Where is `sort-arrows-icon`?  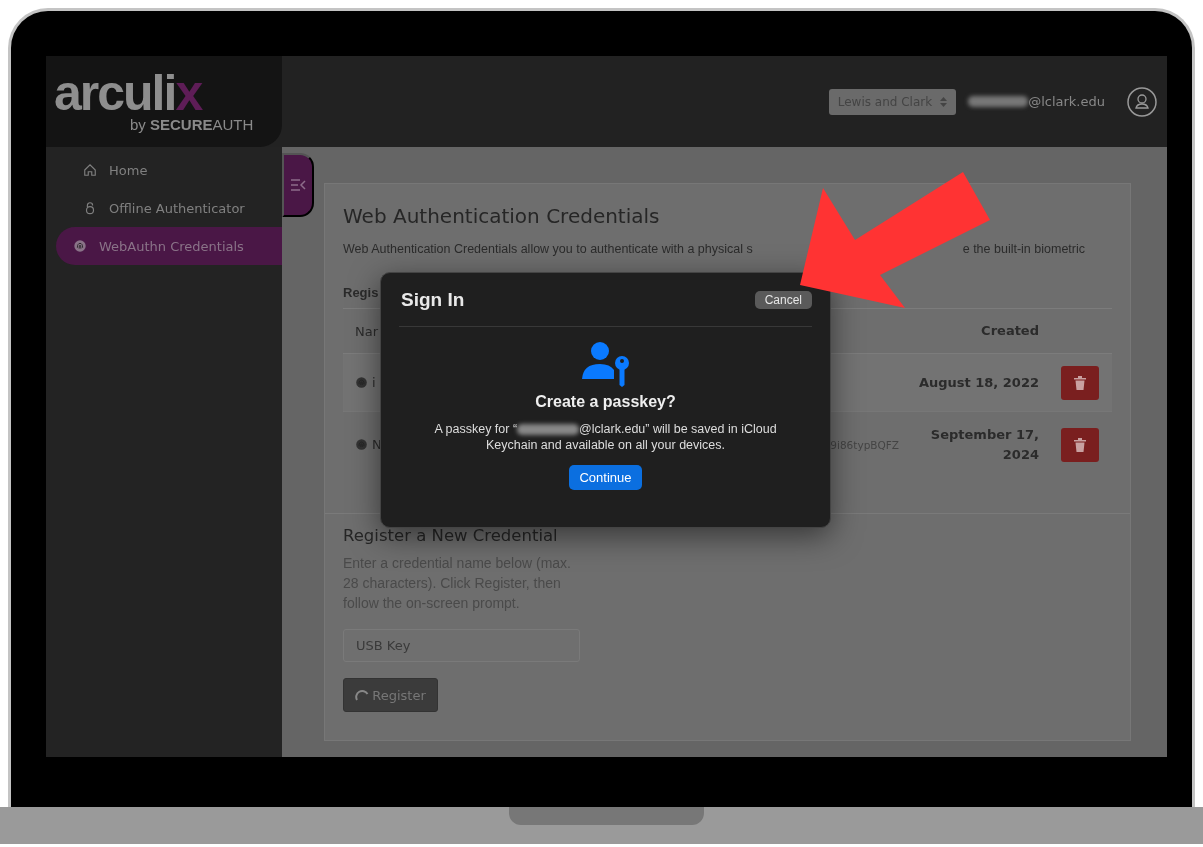 sort-arrows-icon is located at coordinates (944, 101).